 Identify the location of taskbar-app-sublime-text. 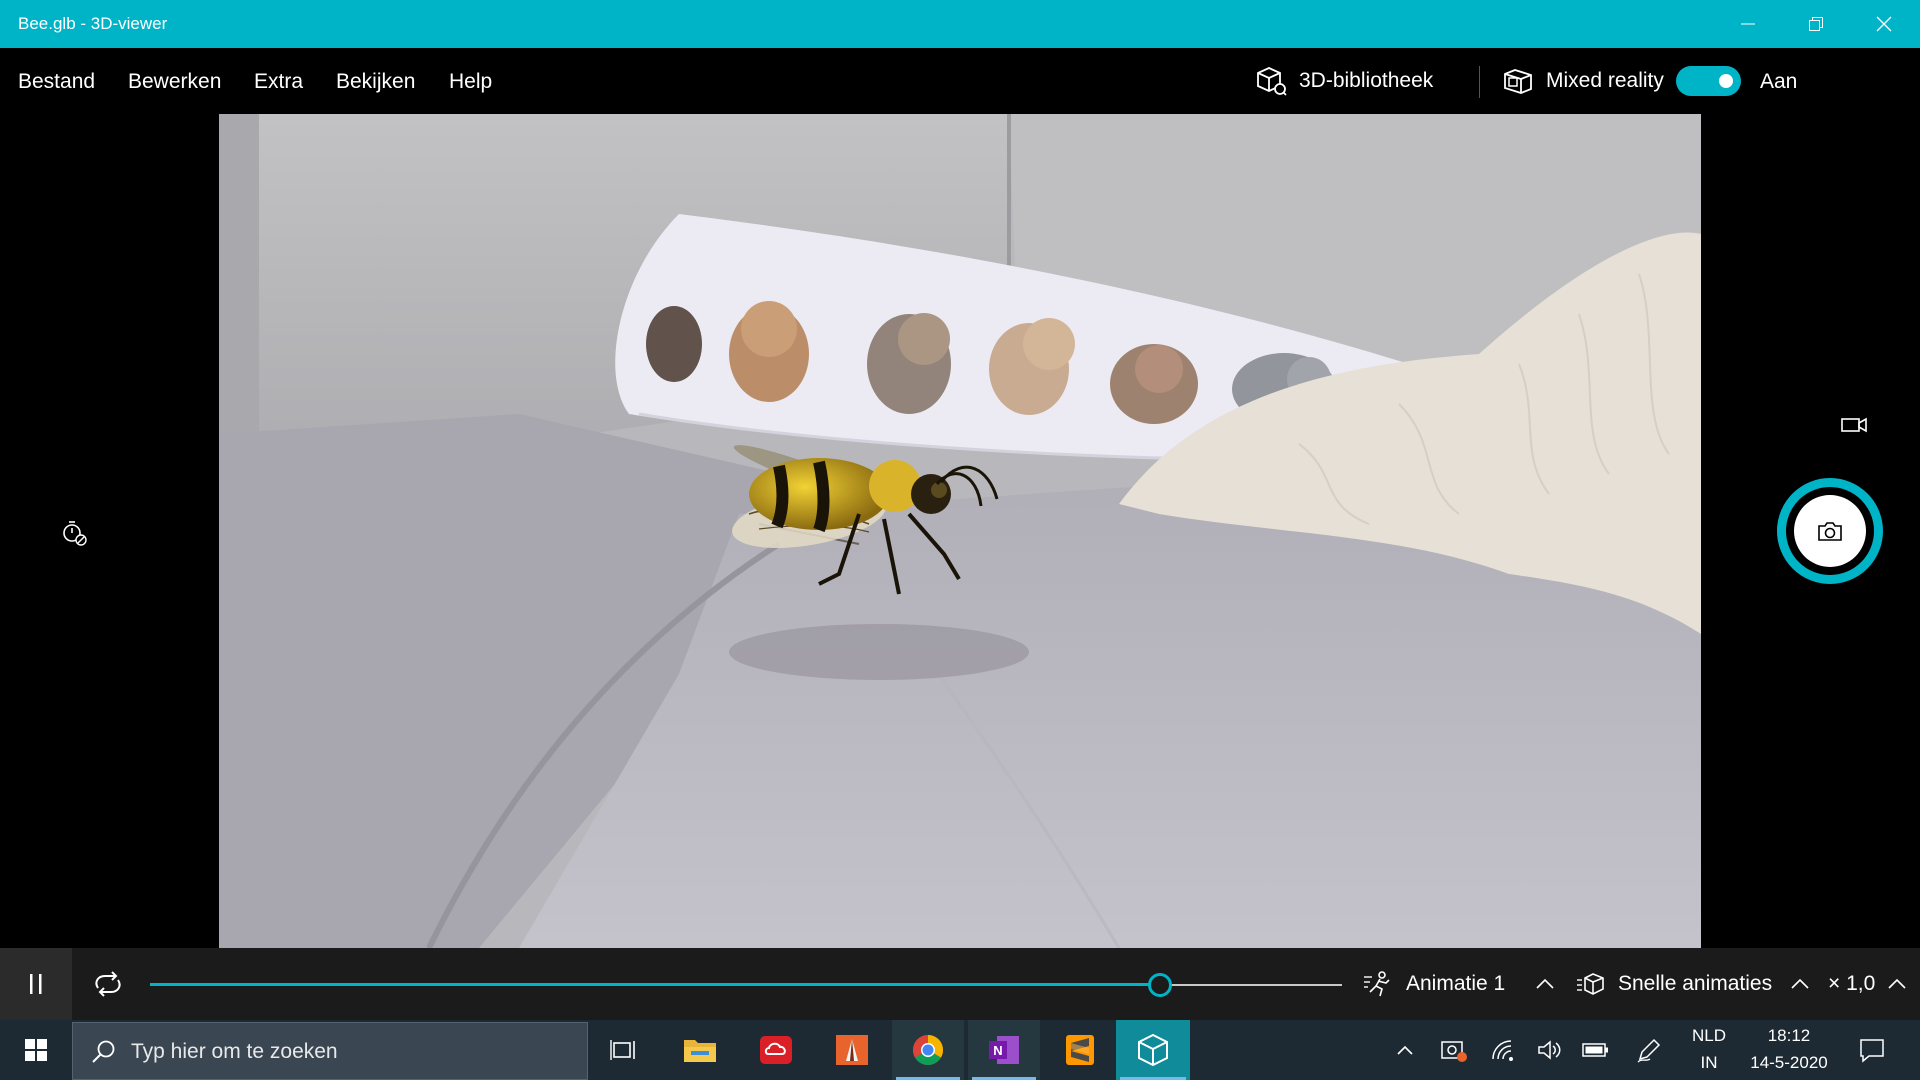
(1080, 1050).